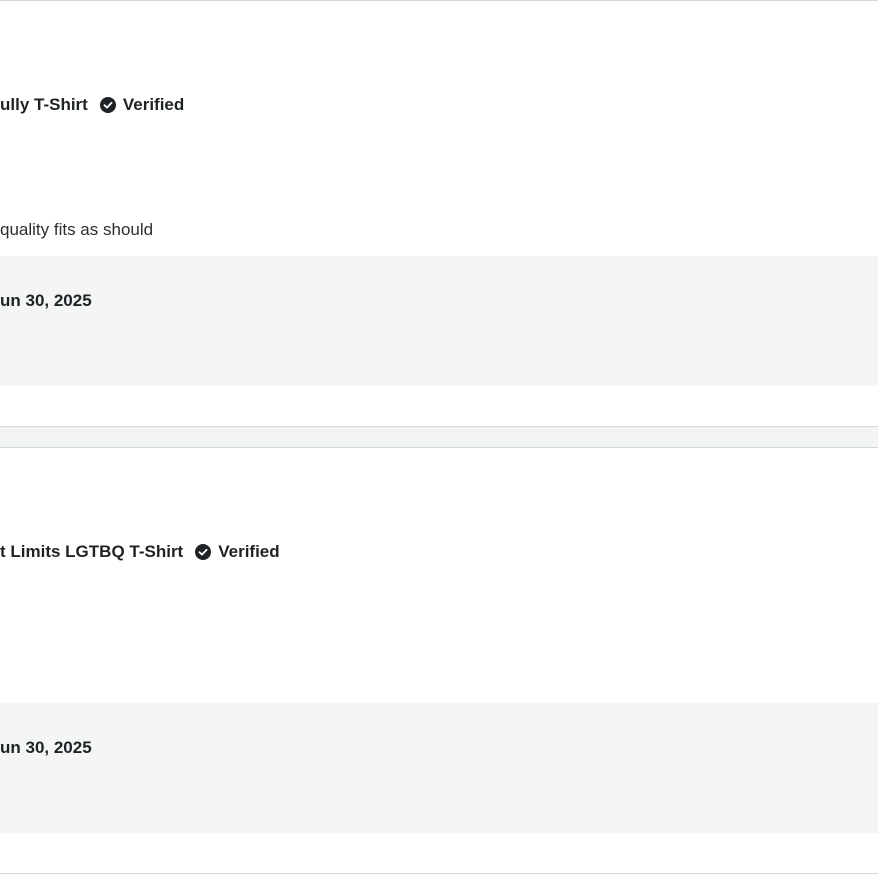  I want to click on divider, so click(439, 873).